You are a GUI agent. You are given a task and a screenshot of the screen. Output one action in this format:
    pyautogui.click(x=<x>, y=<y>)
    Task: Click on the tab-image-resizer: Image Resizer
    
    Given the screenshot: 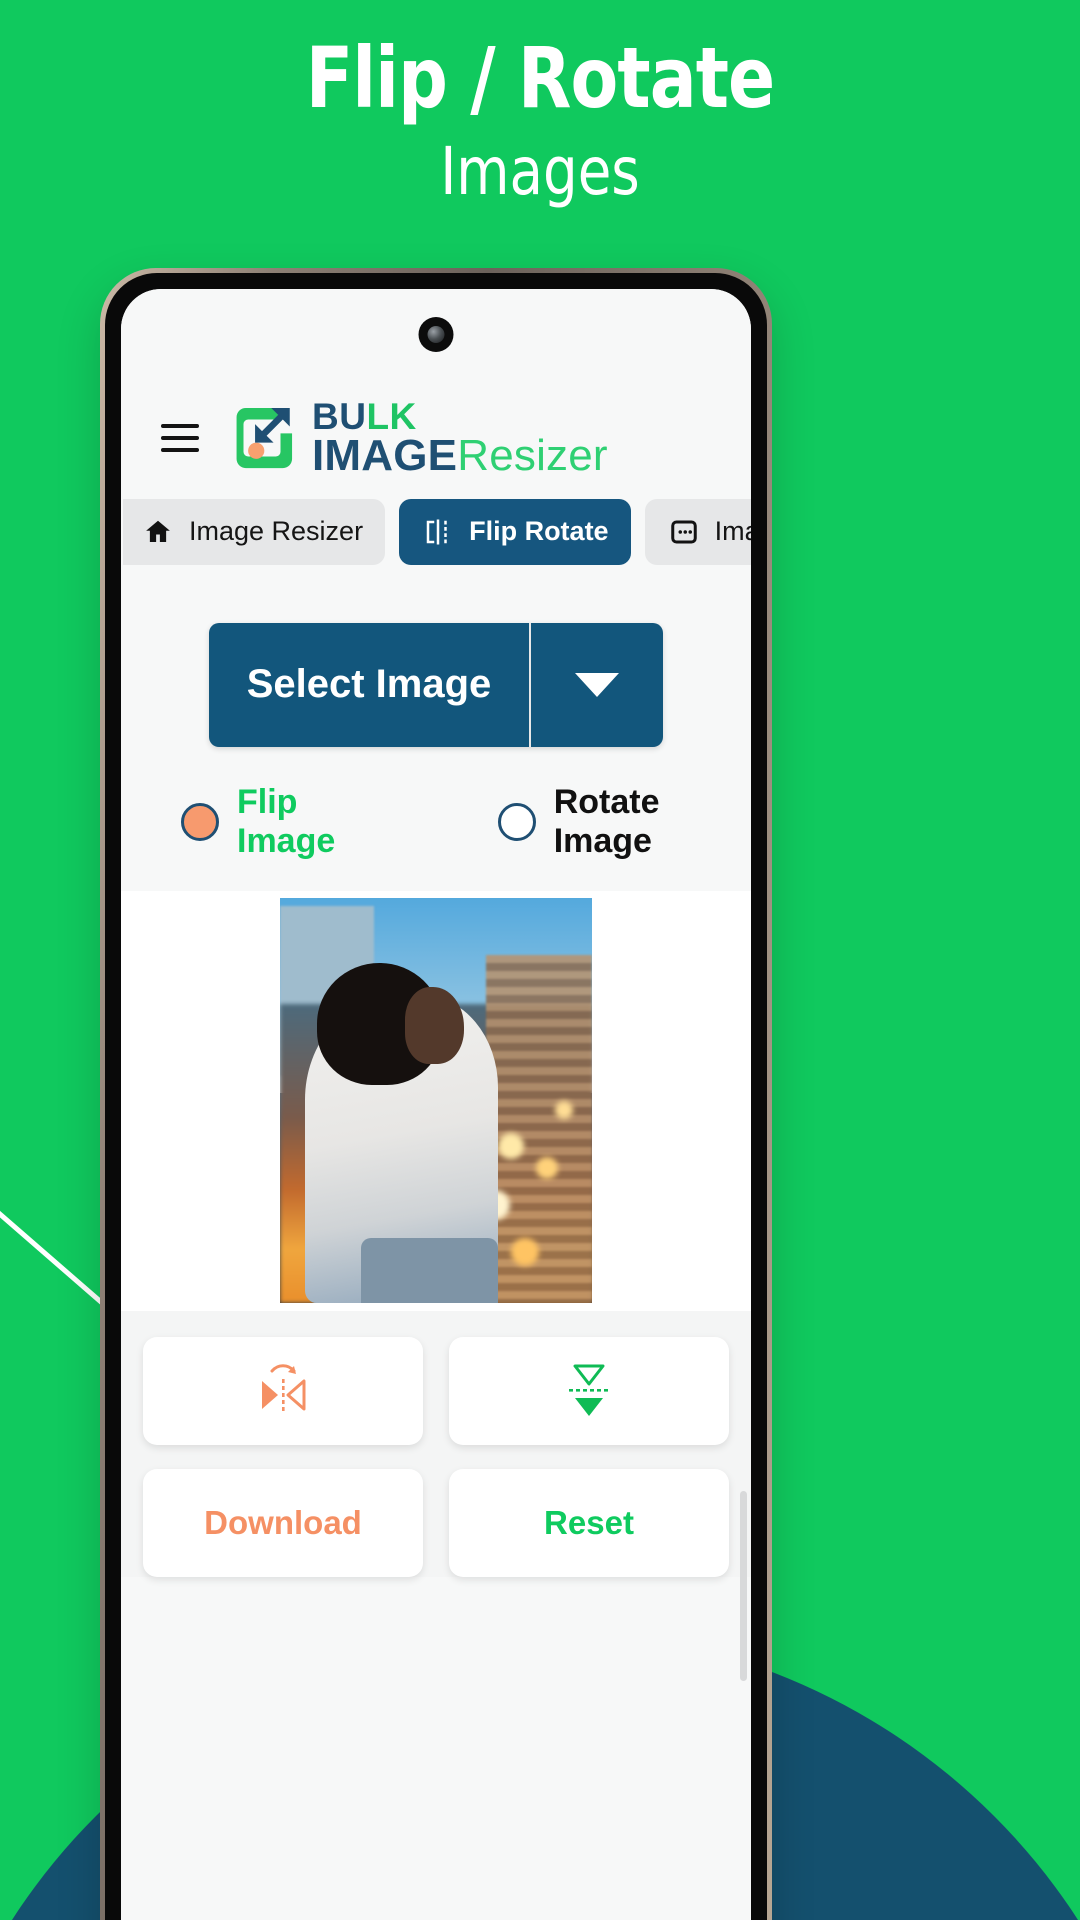 What is the action you would take?
    pyautogui.click(x=254, y=531)
    